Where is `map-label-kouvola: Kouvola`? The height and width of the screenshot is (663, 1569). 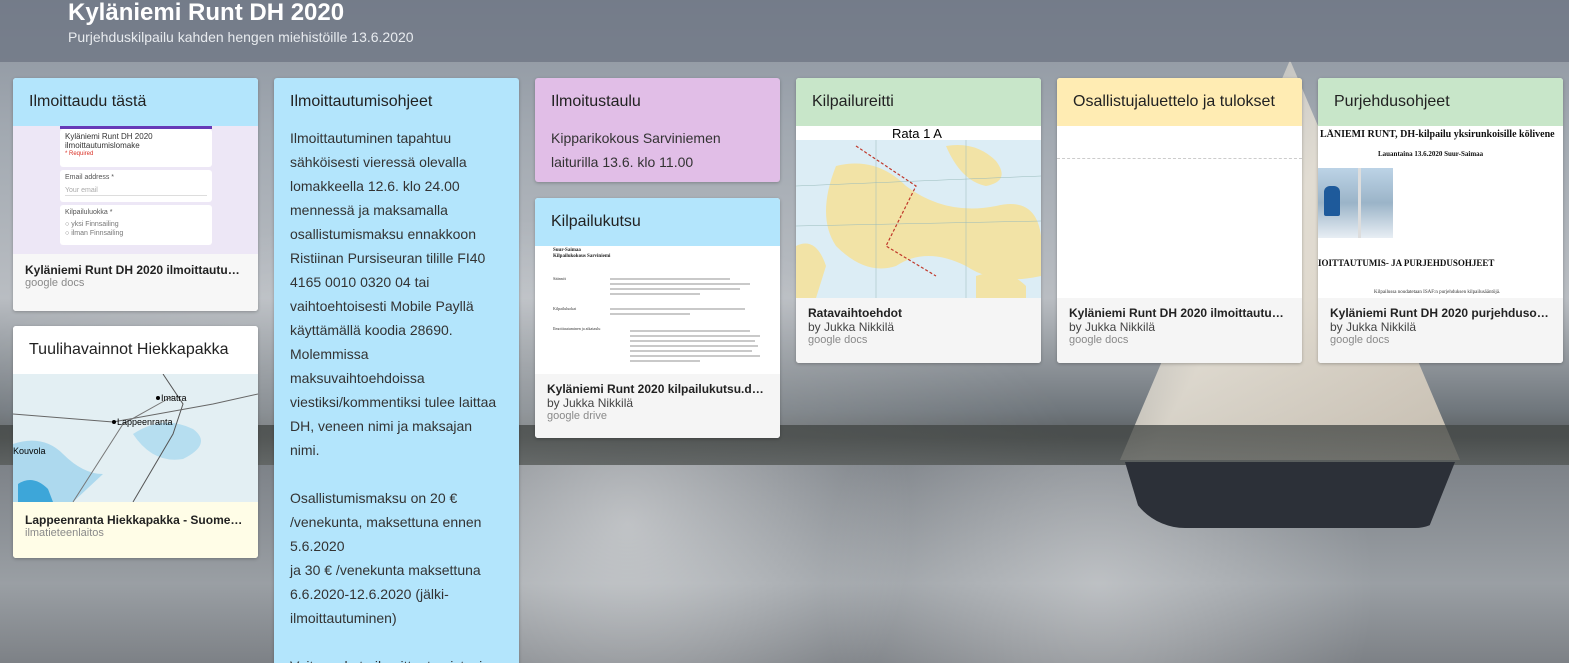
map-label-kouvola: Kouvola is located at coordinates (29, 451).